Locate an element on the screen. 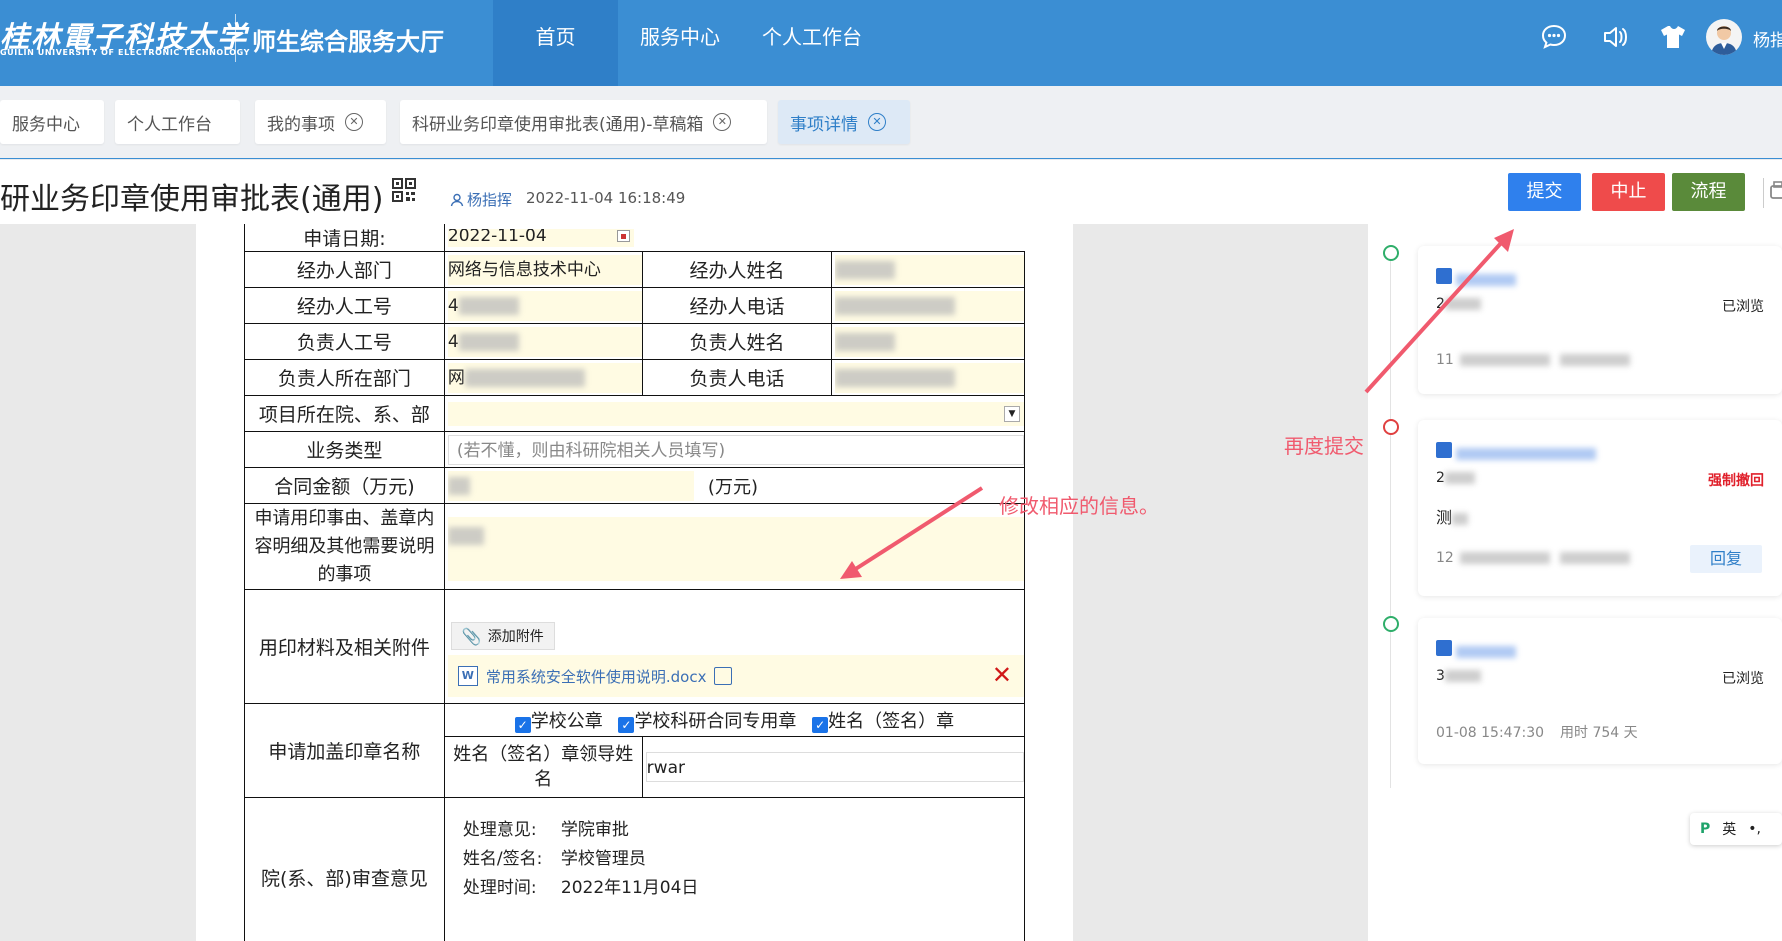 The image size is (1782, 941). annotation-resubmit: 再度提交 is located at coordinates (1324, 446).